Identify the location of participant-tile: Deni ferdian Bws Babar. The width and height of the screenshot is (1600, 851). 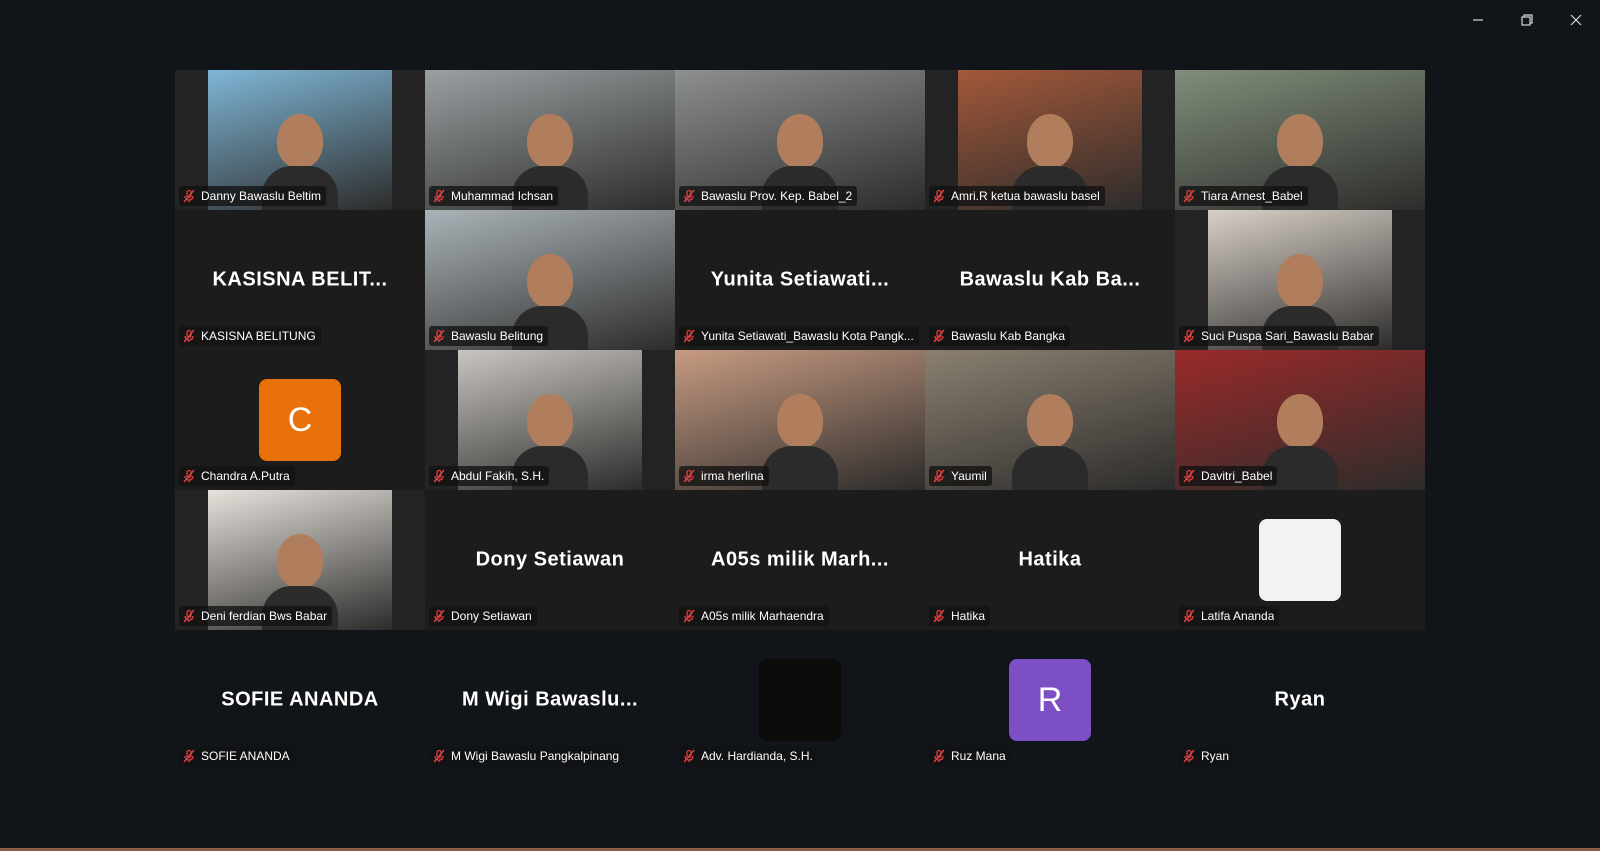
(300, 560).